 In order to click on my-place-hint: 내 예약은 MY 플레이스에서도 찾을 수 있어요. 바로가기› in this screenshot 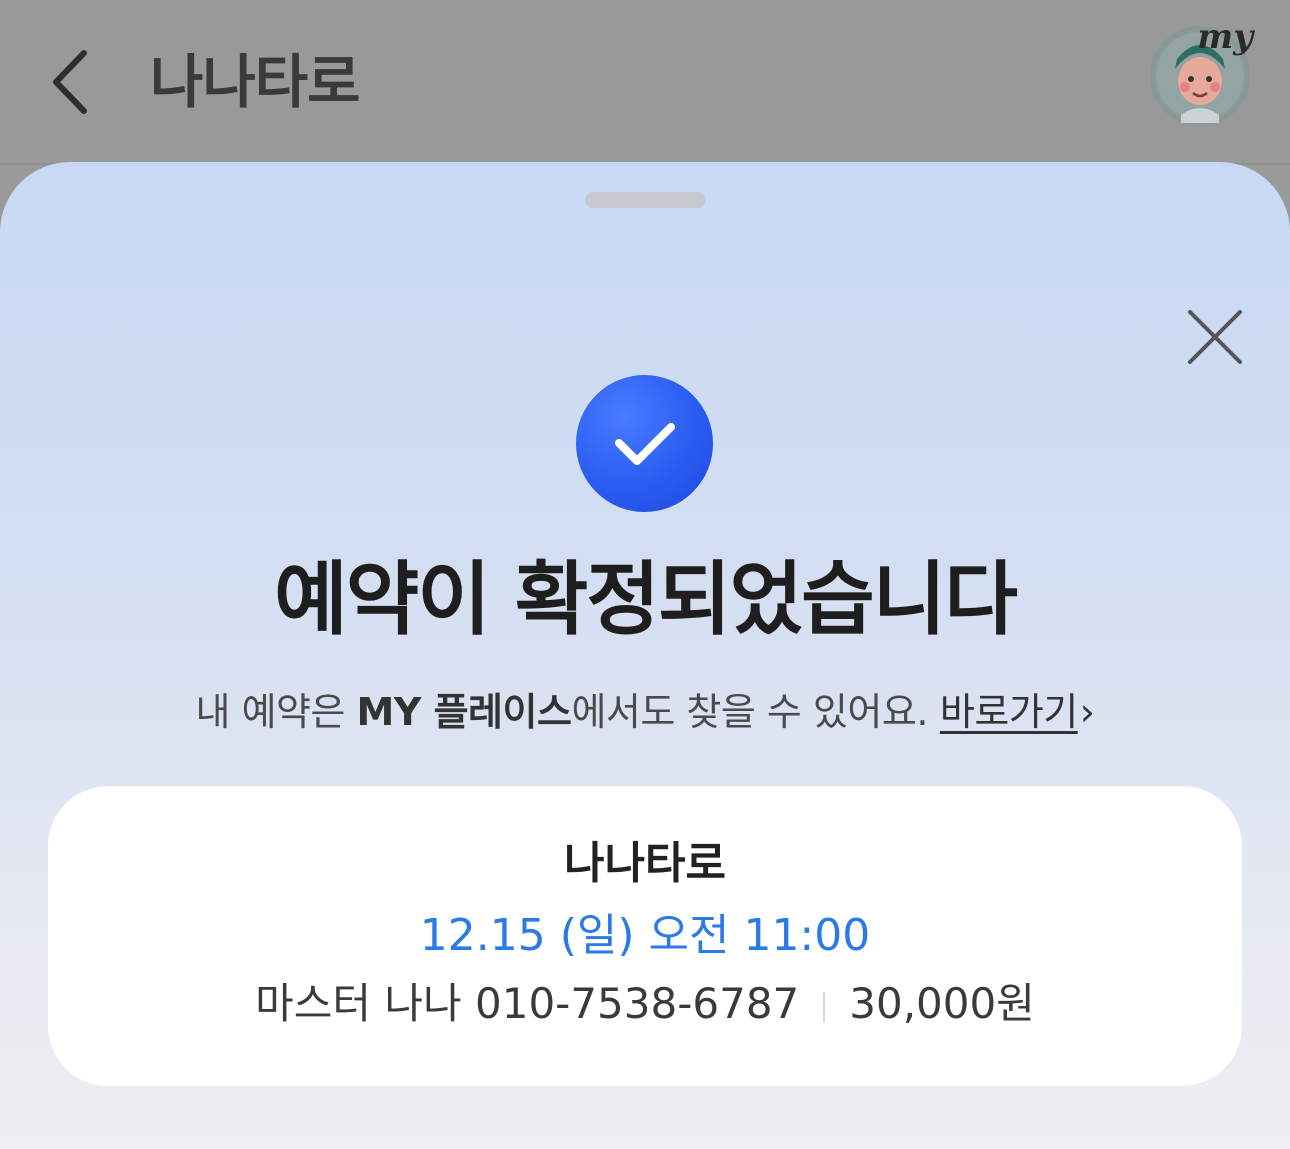, I will do `click(645, 712)`.